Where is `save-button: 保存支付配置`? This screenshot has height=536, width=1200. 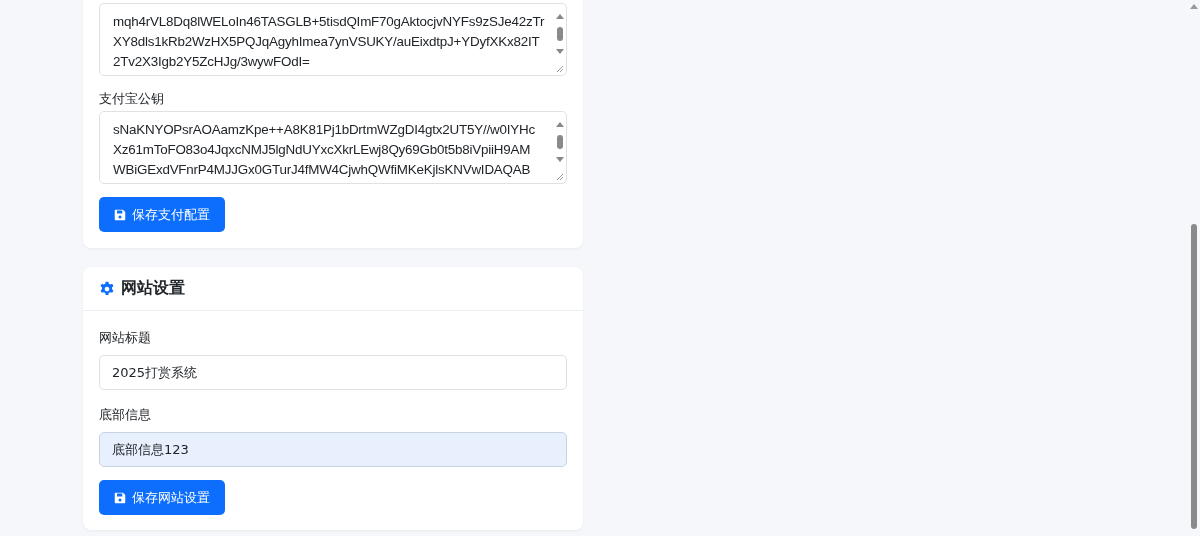 save-button: 保存支付配置 is located at coordinates (162, 214).